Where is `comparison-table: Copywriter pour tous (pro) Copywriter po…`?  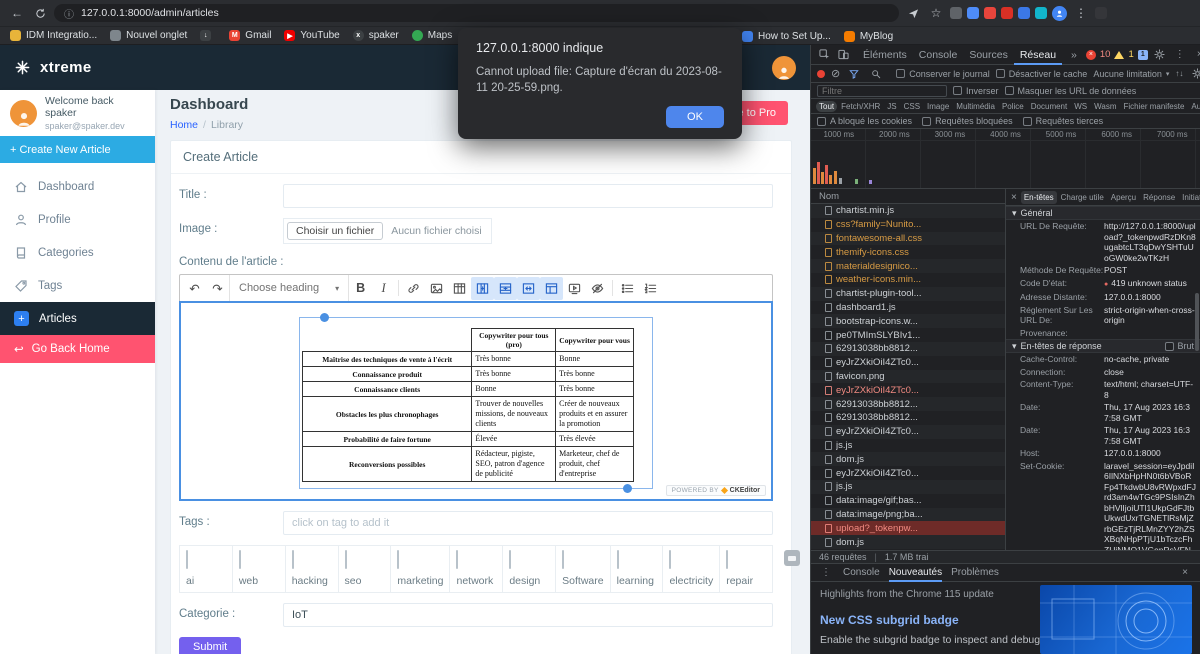 comparison-table: Copywriter pour tous (pro) Copywriter po… is located at coordinates (467, 405).